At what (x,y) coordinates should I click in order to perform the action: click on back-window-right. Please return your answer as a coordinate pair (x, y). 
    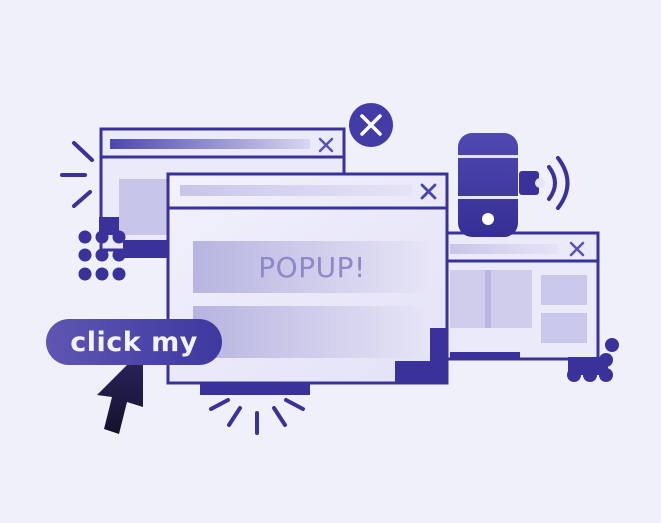
    Looking at the image, I should click on (515, 296).